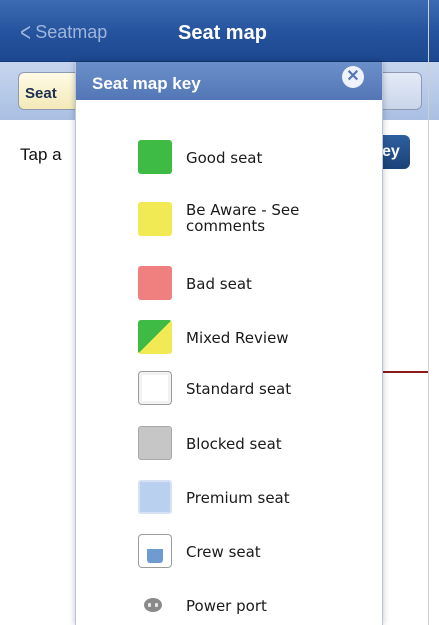 The image size is (439, 625). I want to click on back-button: < Seatmap, so click(63, 32).